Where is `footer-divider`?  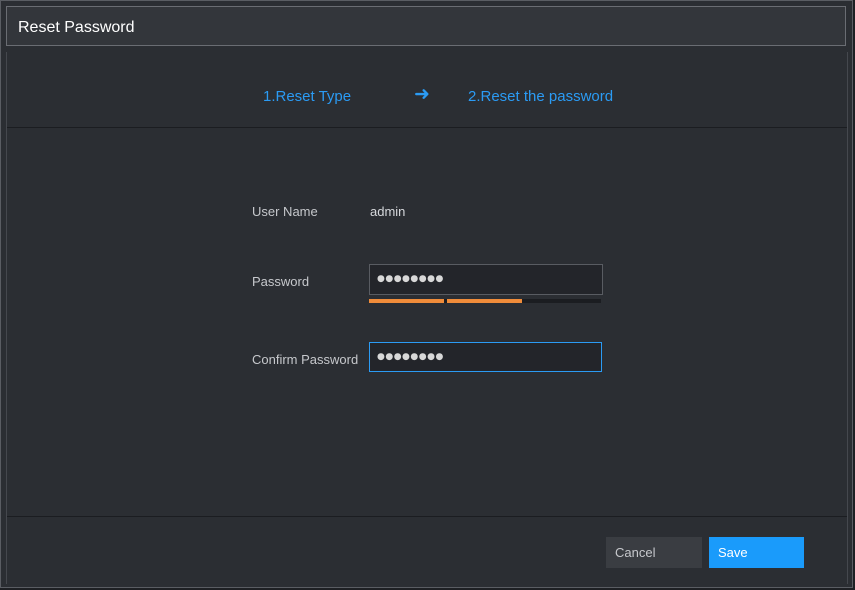 footer-divider is located at coordinates (427, 516).